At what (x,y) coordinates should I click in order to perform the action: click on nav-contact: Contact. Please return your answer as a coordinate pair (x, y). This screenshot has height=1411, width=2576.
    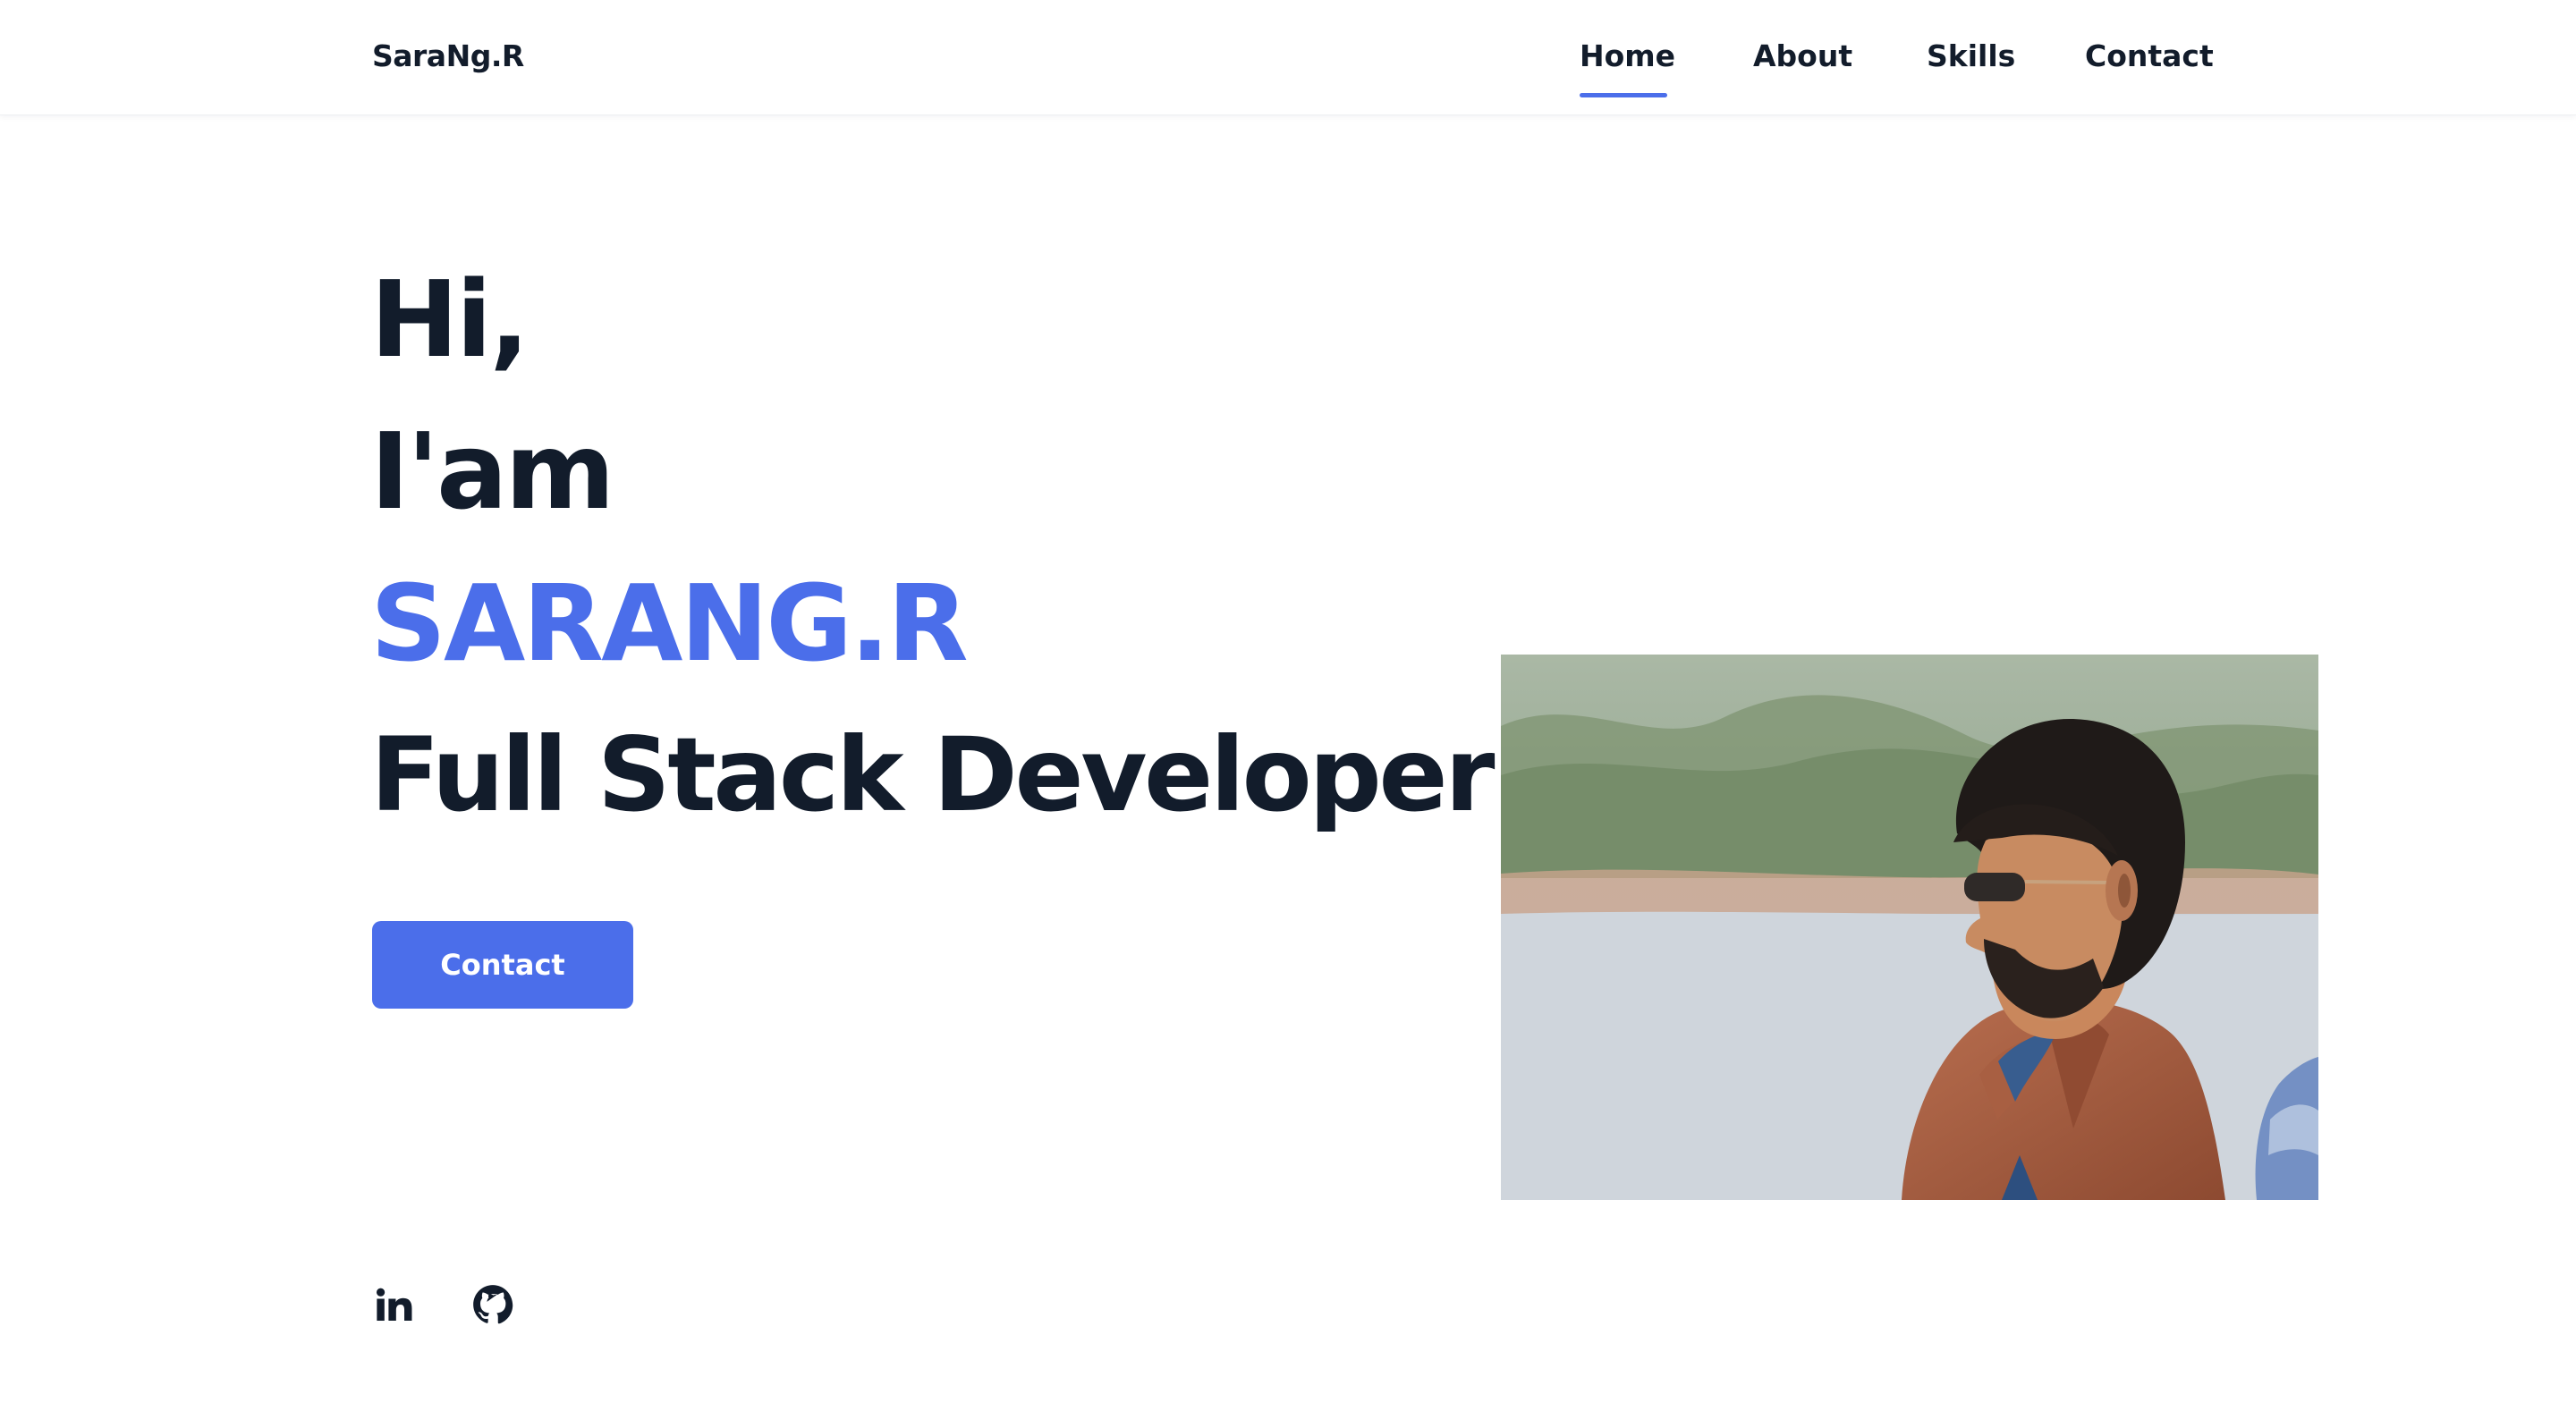
    Looking at the image, I should click on (2149, 68).